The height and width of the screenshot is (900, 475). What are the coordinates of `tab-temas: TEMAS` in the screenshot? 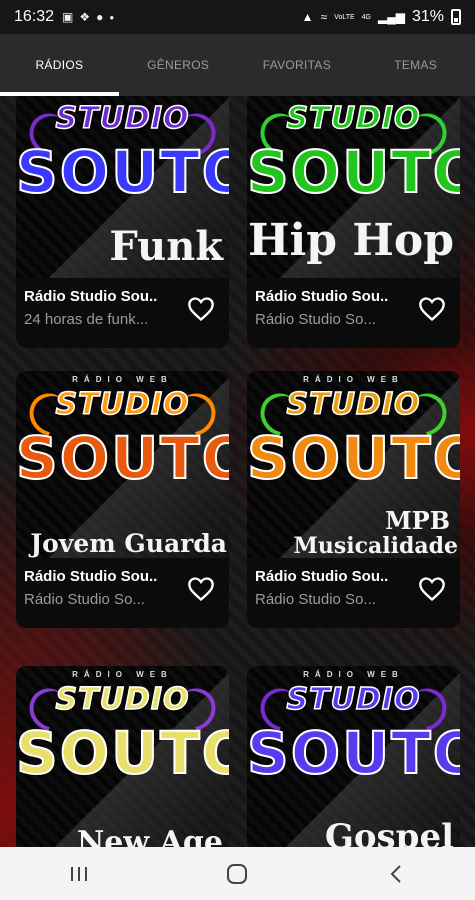 It's located at (415, 65).